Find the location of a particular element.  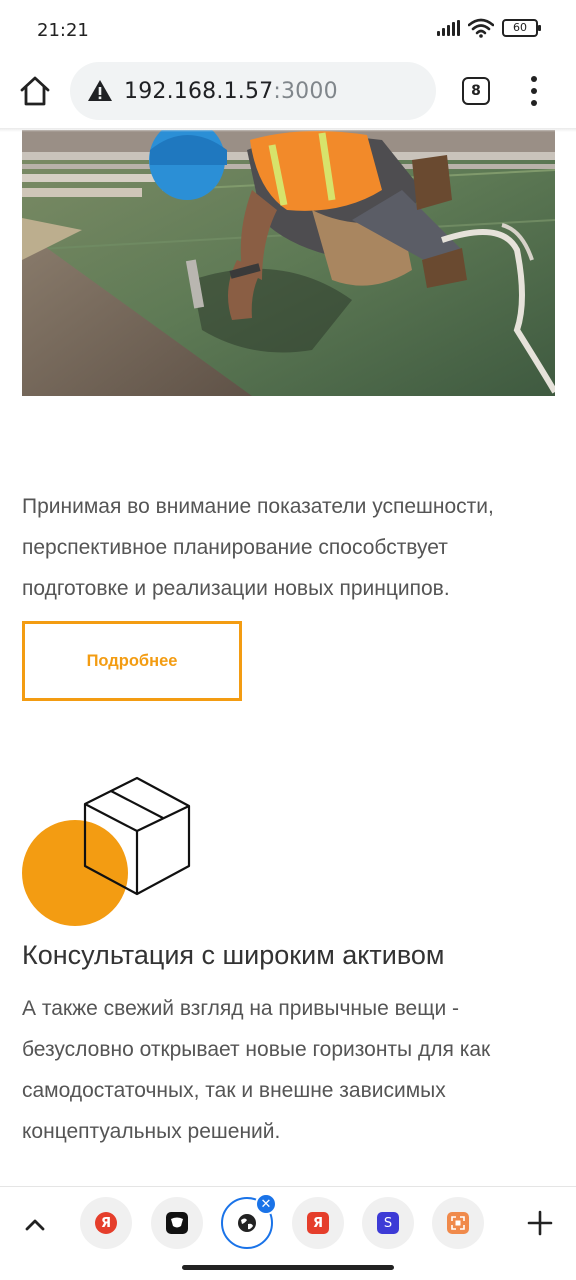

tab-chip-s: S is located at coordinates (388, 1223).